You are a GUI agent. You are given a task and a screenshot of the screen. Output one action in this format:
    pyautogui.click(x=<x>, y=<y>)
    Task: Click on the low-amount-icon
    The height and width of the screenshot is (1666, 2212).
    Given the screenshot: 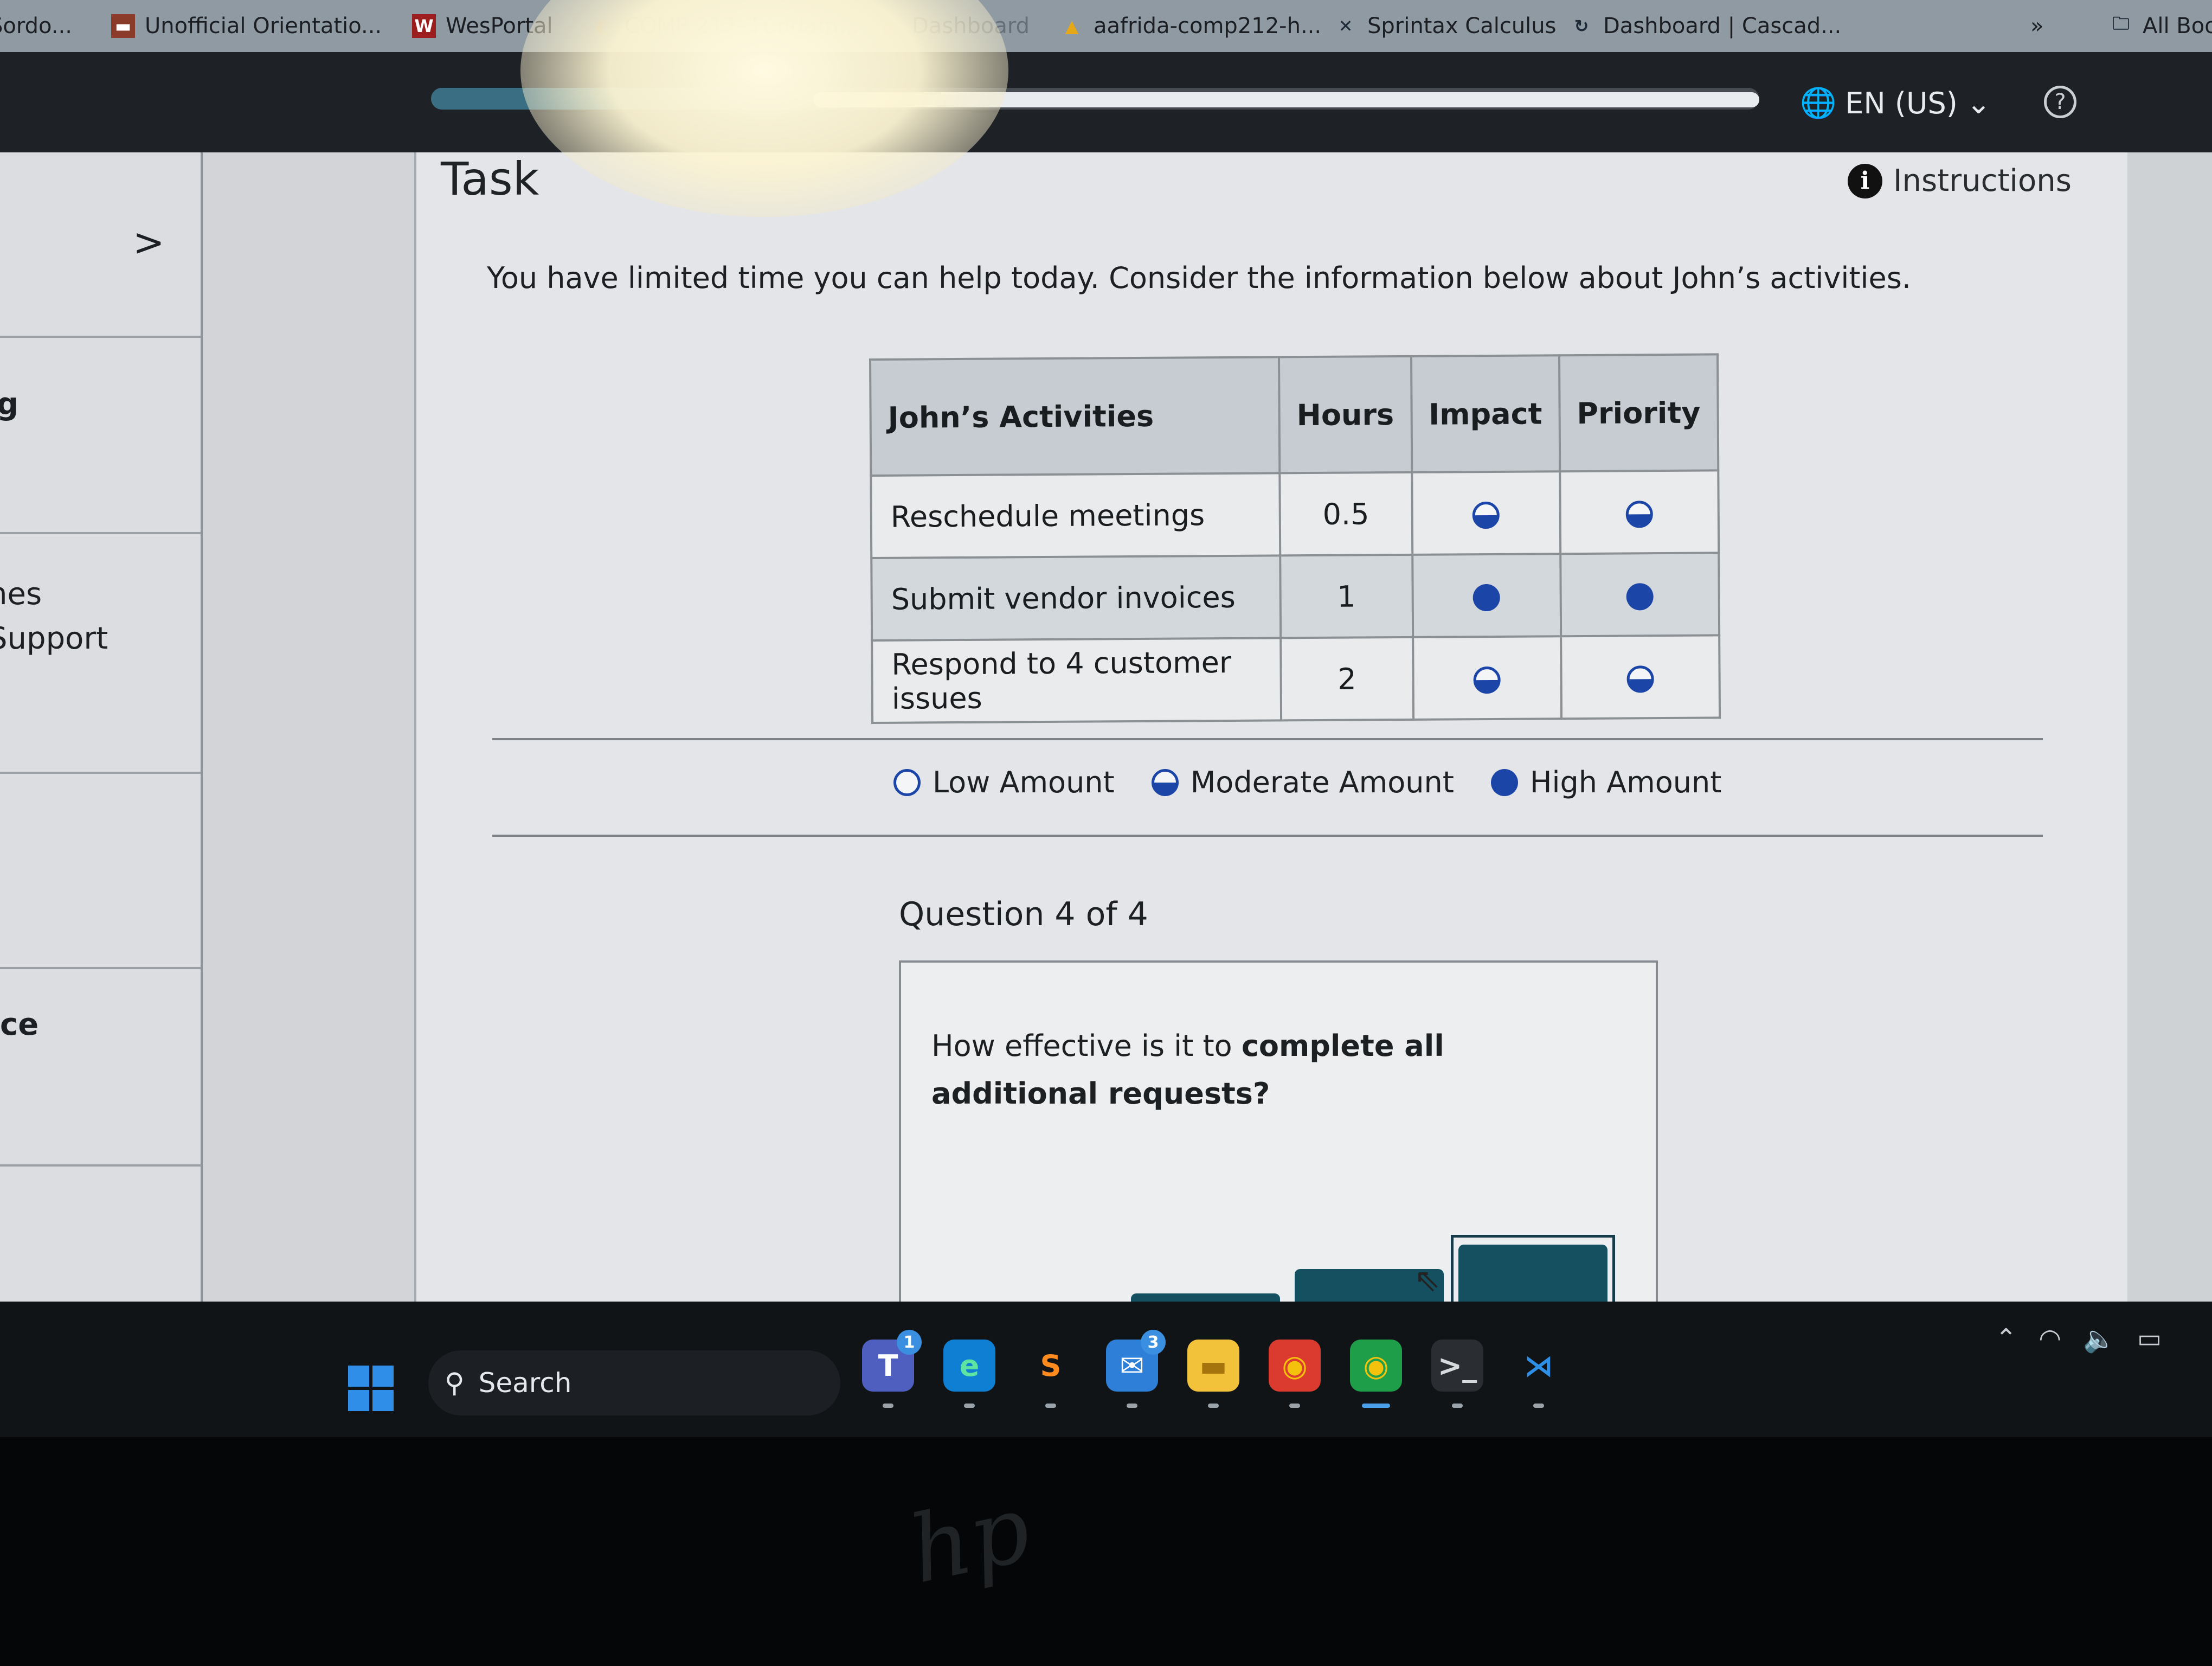 What is the action you would take?
    pyautogui.click(x=907, y=782)
    